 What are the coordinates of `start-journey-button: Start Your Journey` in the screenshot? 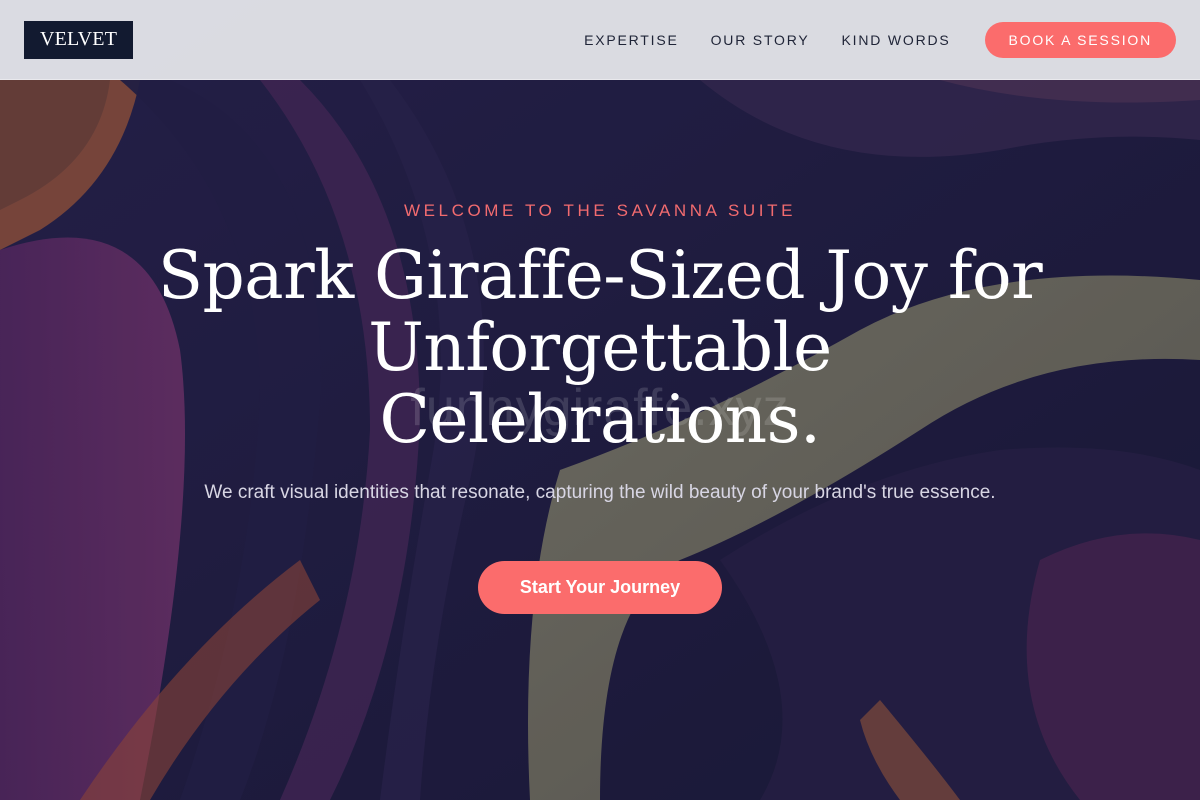 It's located at (600, 587).